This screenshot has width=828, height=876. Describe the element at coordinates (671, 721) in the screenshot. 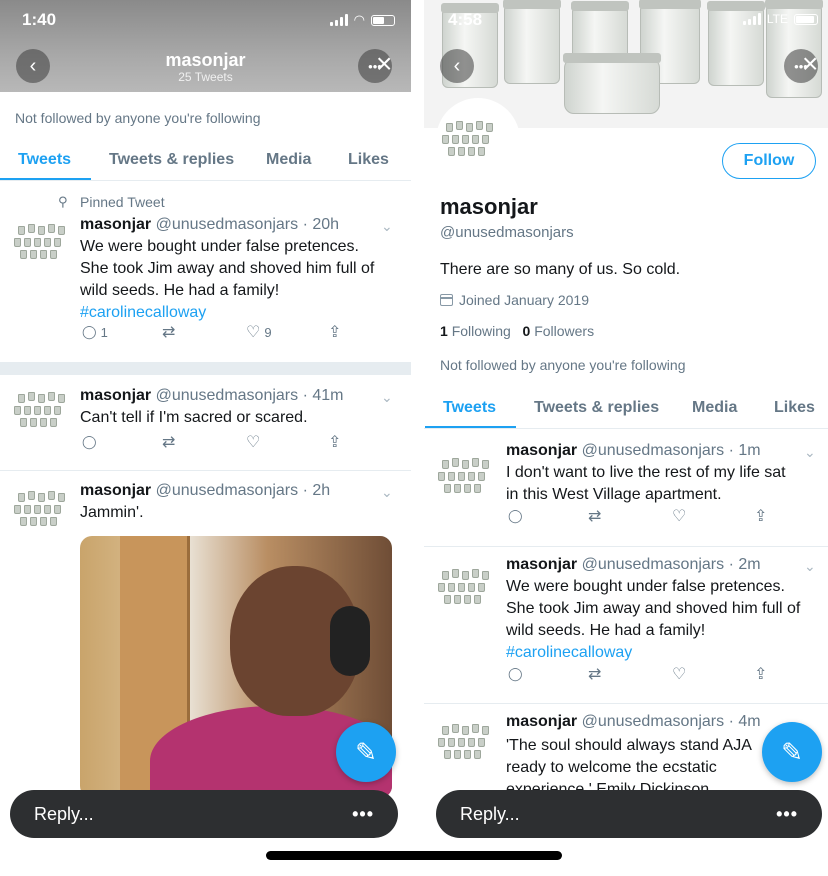

I see `tweet-author-handle: @unusedmasonjars · 4m` at that location.